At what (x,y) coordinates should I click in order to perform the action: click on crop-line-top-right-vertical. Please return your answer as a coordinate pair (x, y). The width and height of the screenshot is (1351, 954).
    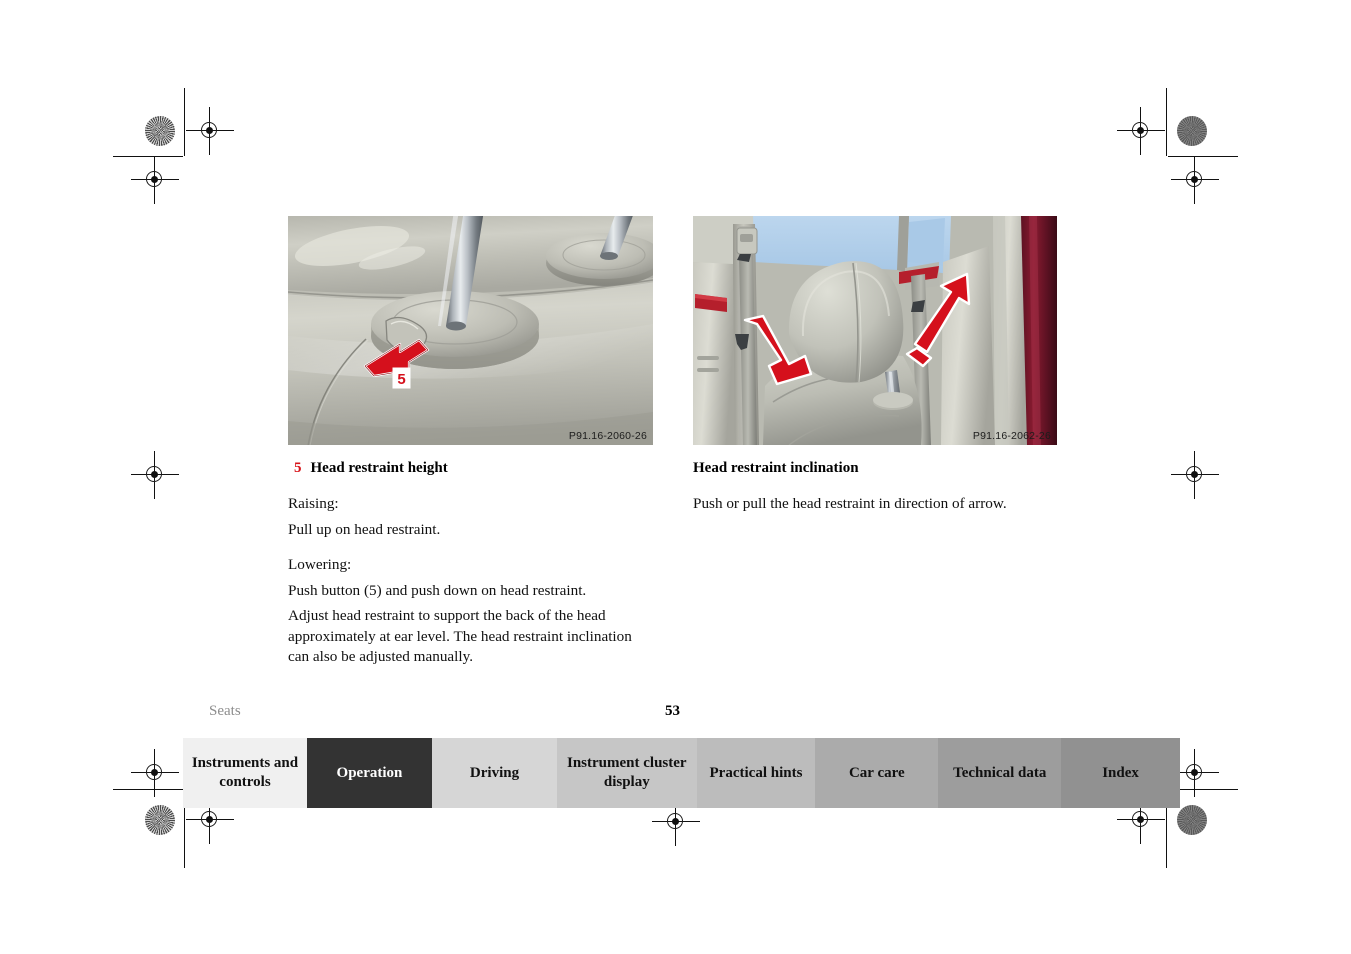
    Looking at the image, I should click on (1167, 122).